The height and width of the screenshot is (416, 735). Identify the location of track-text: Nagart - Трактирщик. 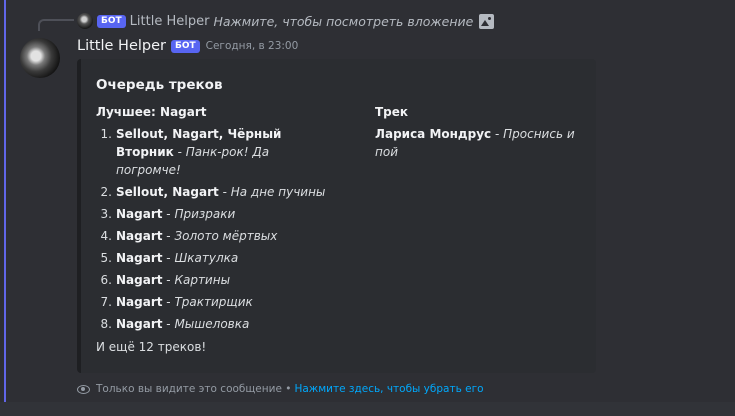
(224, 302).